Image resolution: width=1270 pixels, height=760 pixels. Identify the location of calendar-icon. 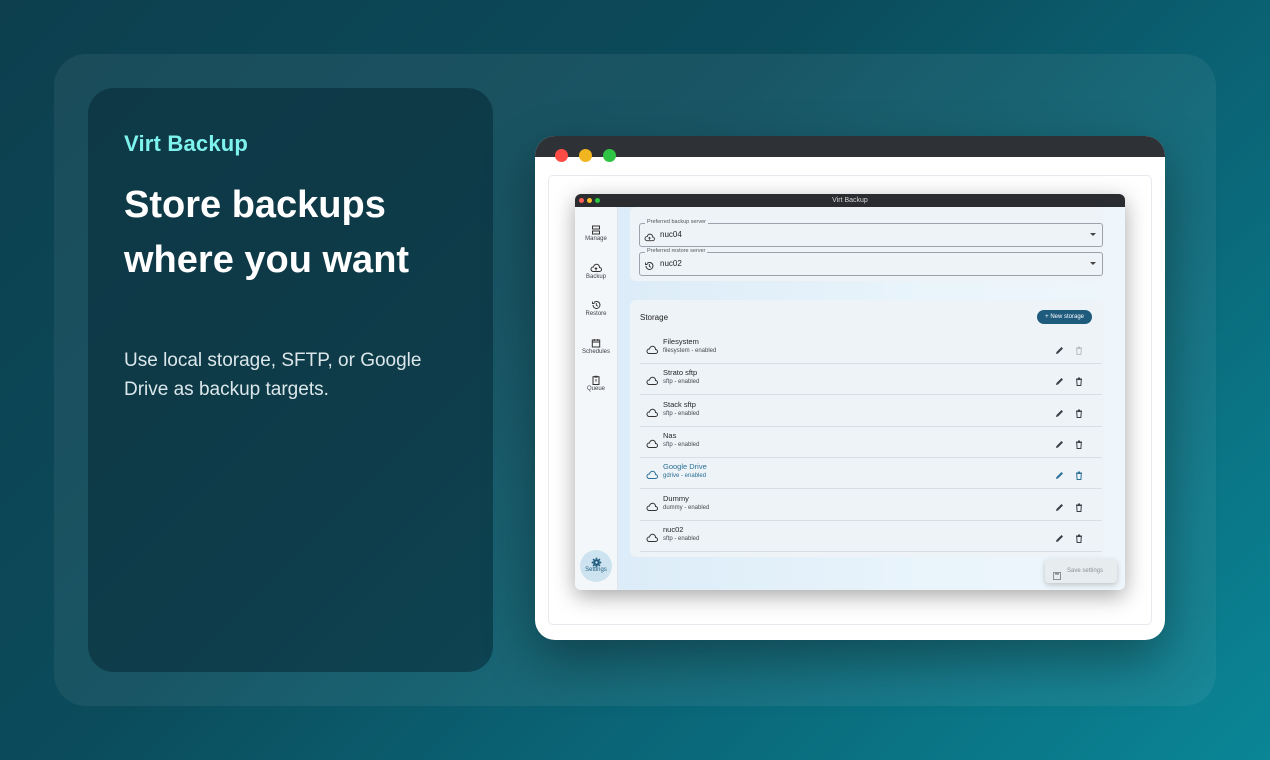
(596, 341).